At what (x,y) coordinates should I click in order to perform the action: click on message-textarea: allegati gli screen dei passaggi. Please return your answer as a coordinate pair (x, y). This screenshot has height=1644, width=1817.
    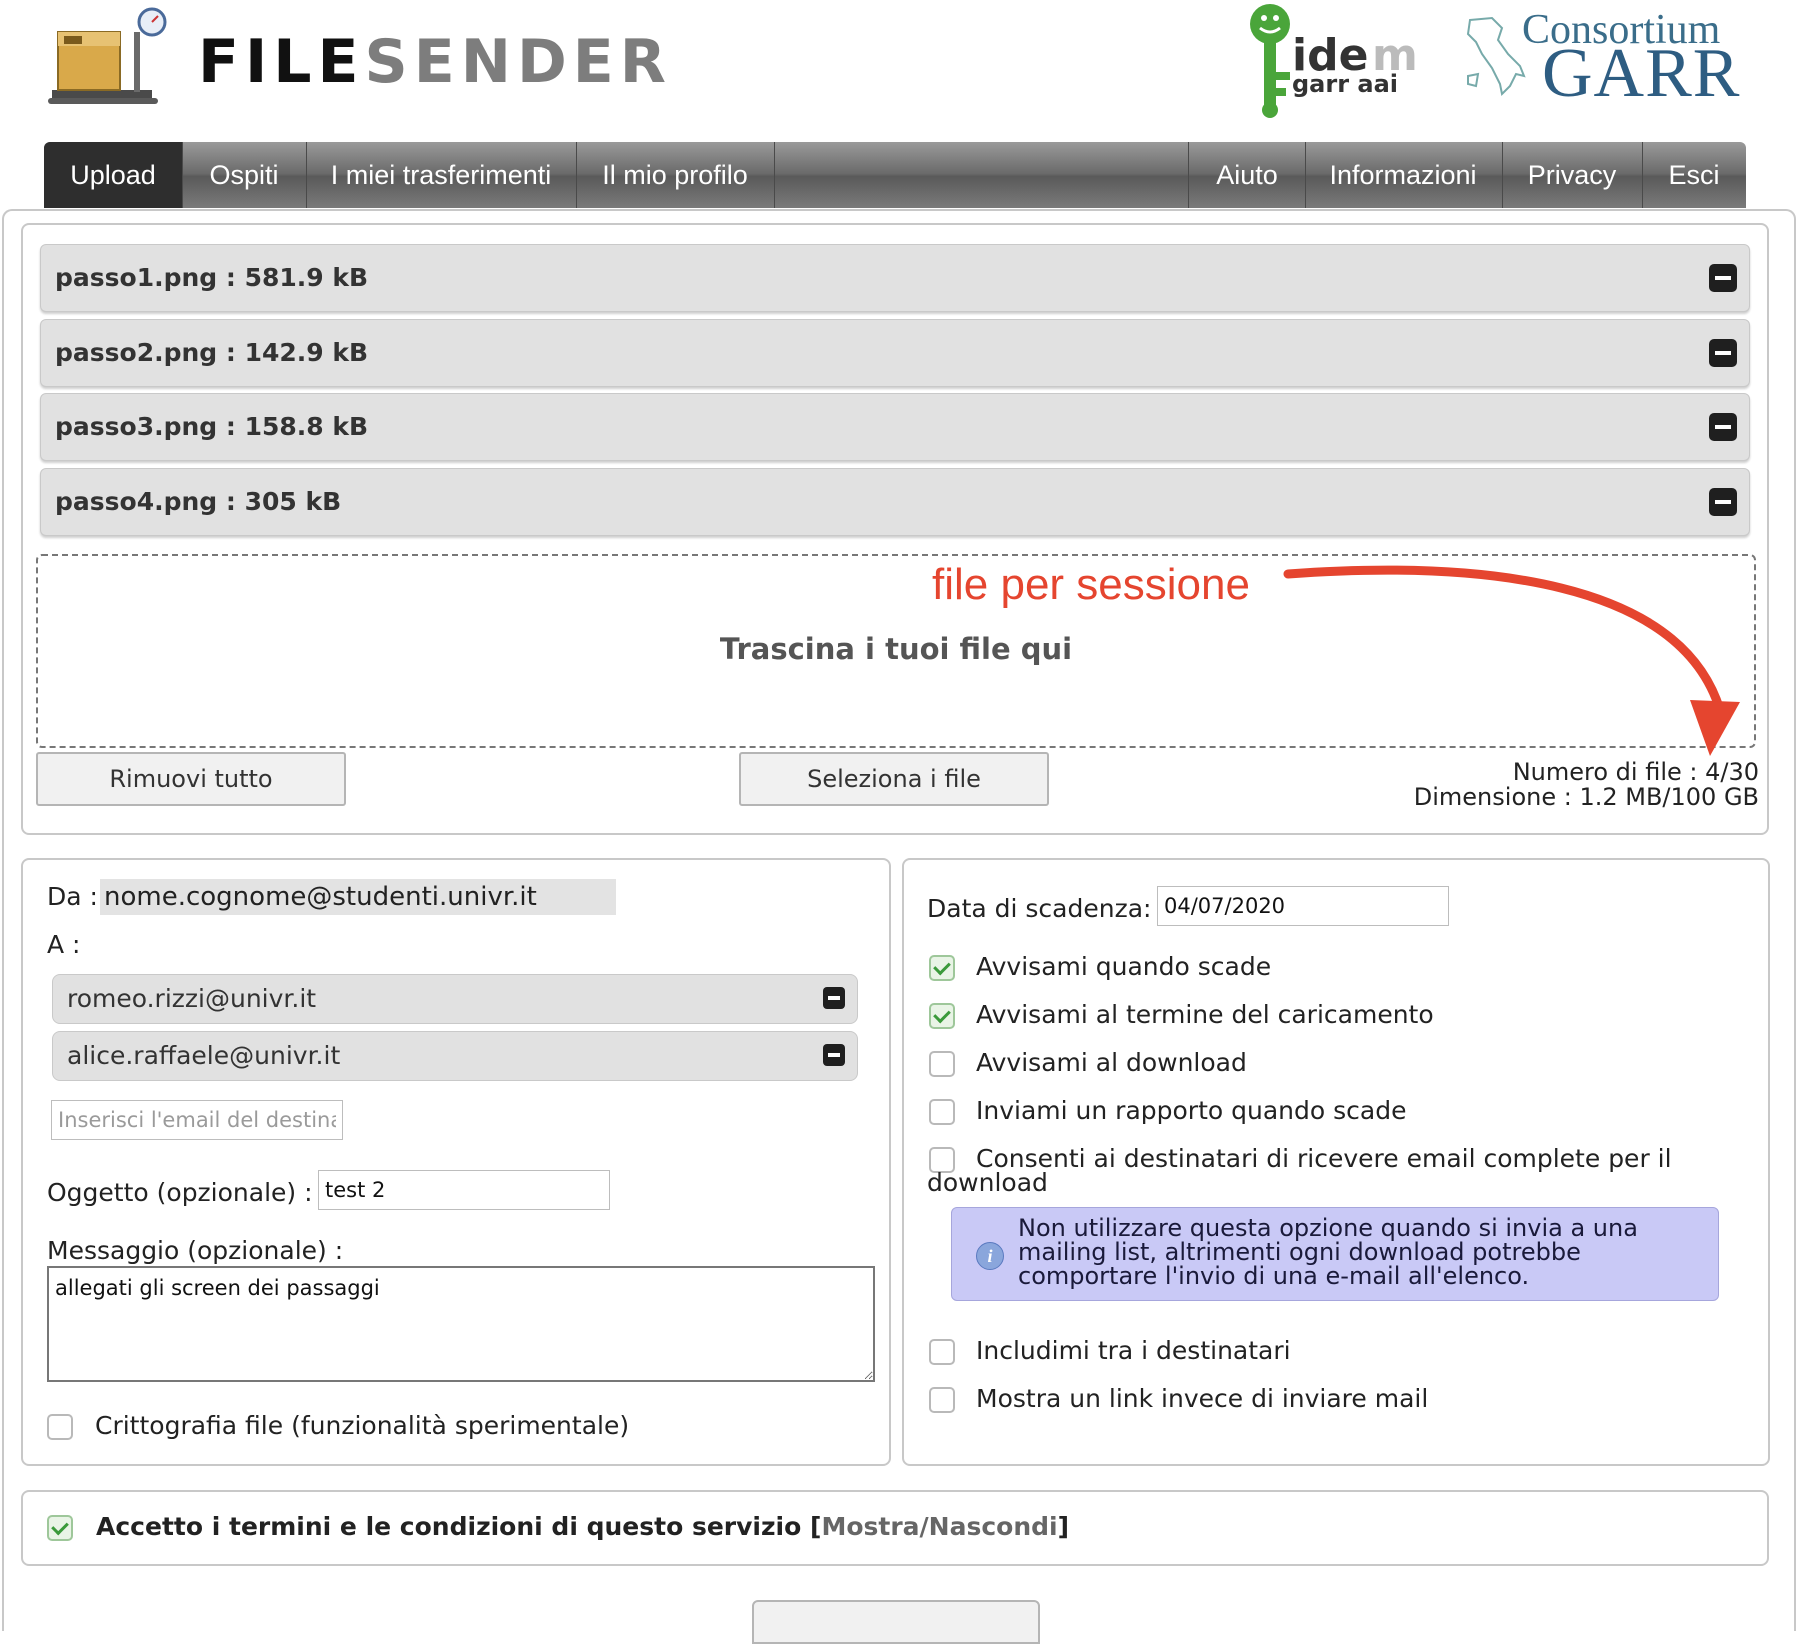
    Looking at the image, I should click on (461, 1324).